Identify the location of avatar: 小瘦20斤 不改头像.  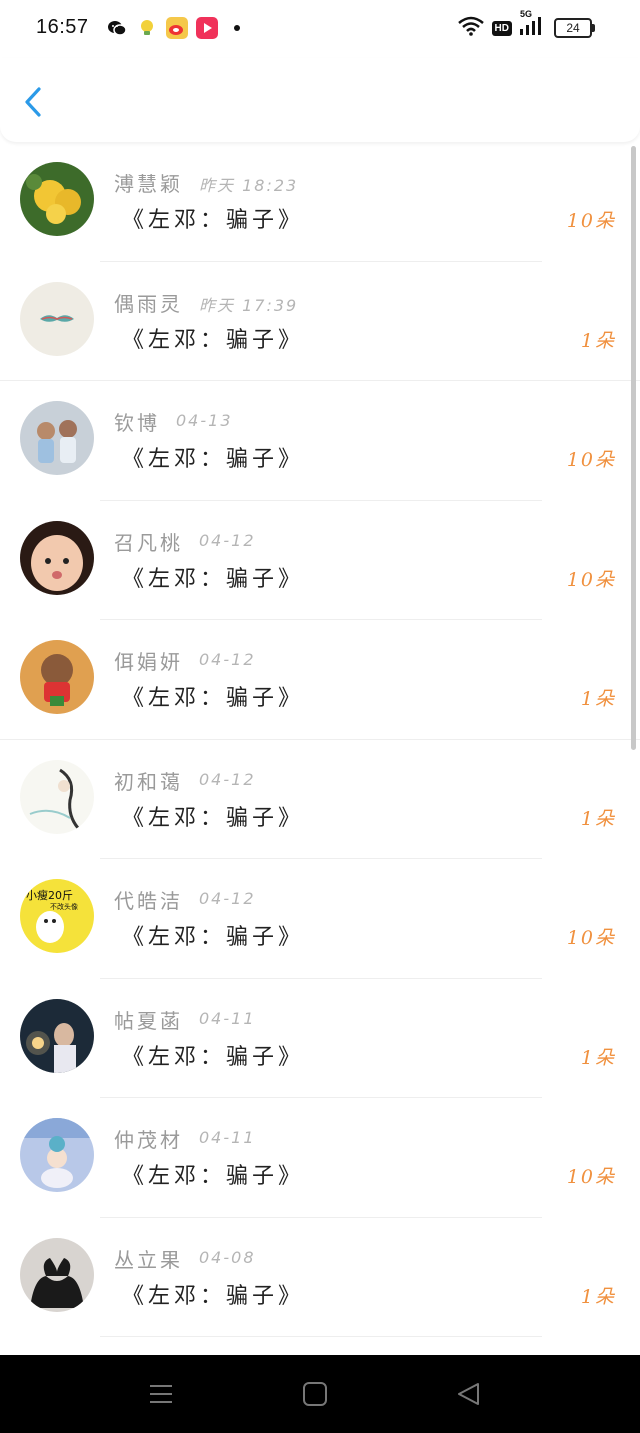
(57, 916).